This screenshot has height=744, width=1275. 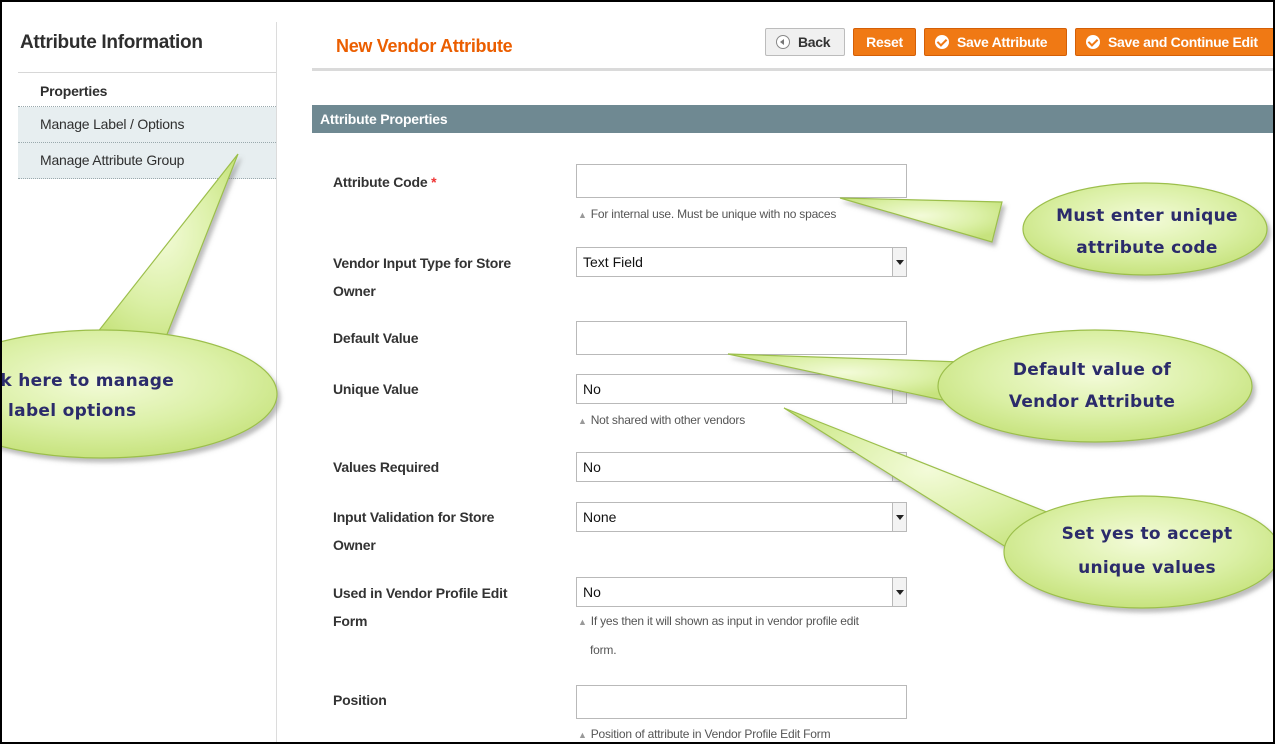 I want to click on callout-line: Default value of, so click(x=1092, y=370).